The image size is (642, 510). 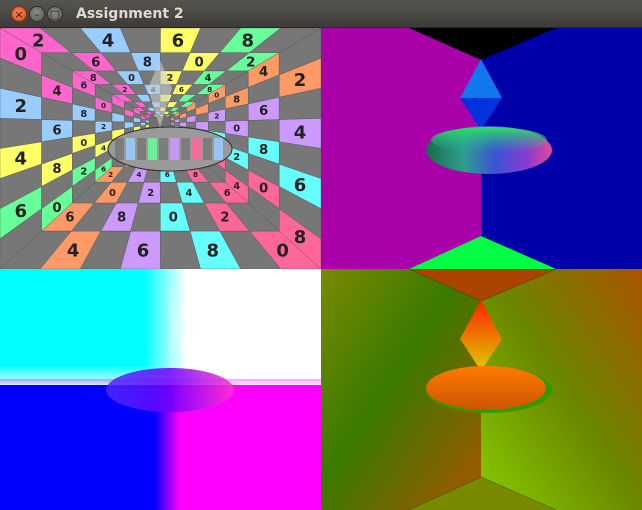 What do you see at coordinates (489, 140) in the screenshot?
I see `disc-top` at bounding box center [489, 140].